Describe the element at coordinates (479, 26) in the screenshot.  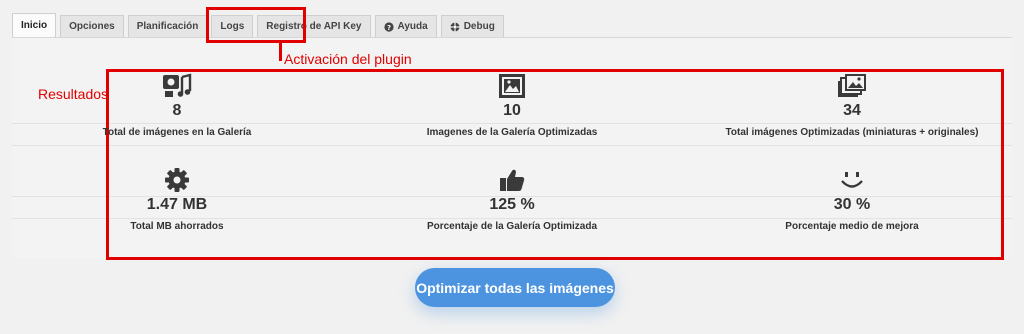
I see `tab-label: Debug` at that location.